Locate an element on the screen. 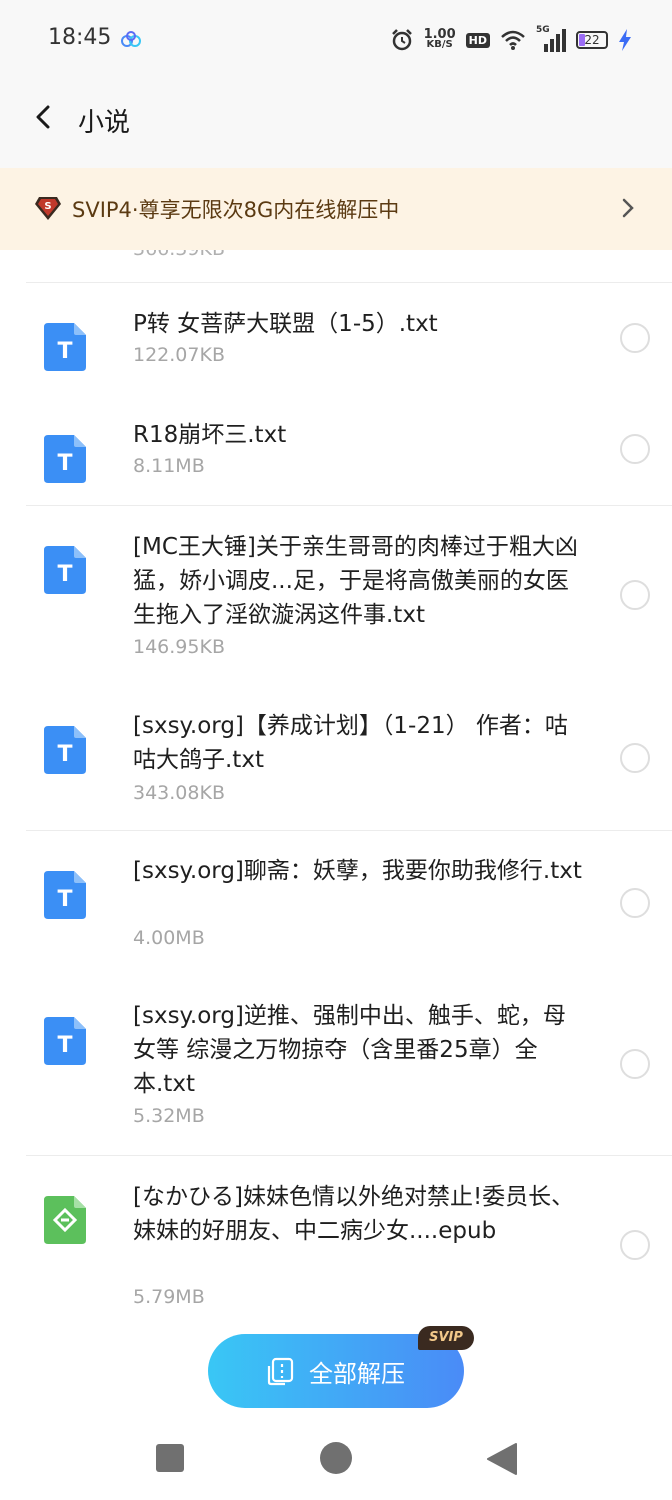 This screenshot has width=672, height=1500. status-icons: 1.00 KB/S HD 5G 22 is located at coordinates (511, 40).